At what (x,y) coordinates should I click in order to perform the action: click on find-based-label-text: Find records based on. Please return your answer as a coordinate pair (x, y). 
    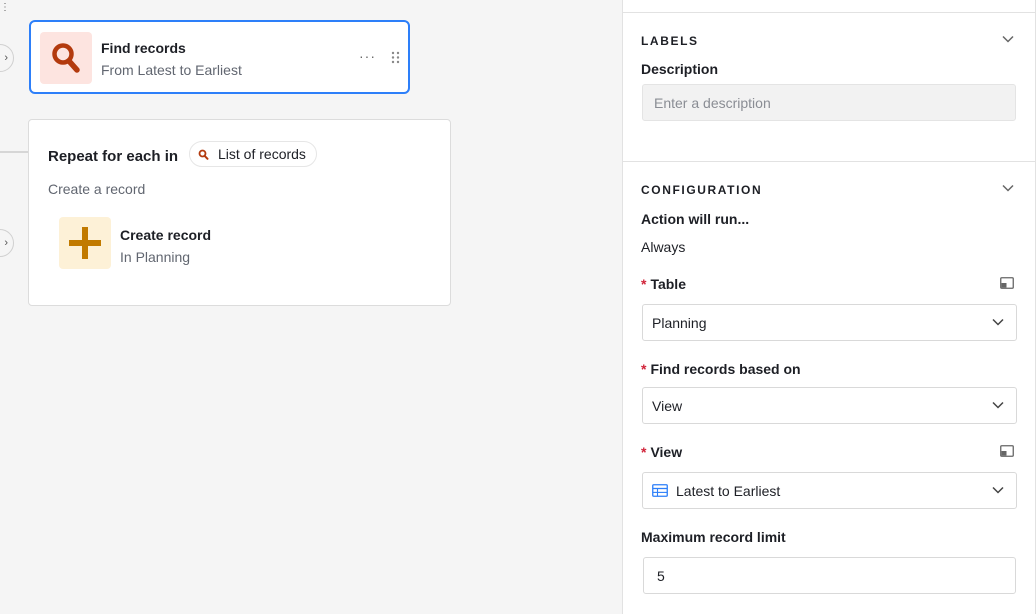
    Looking at the image, I should click on (725, 369).